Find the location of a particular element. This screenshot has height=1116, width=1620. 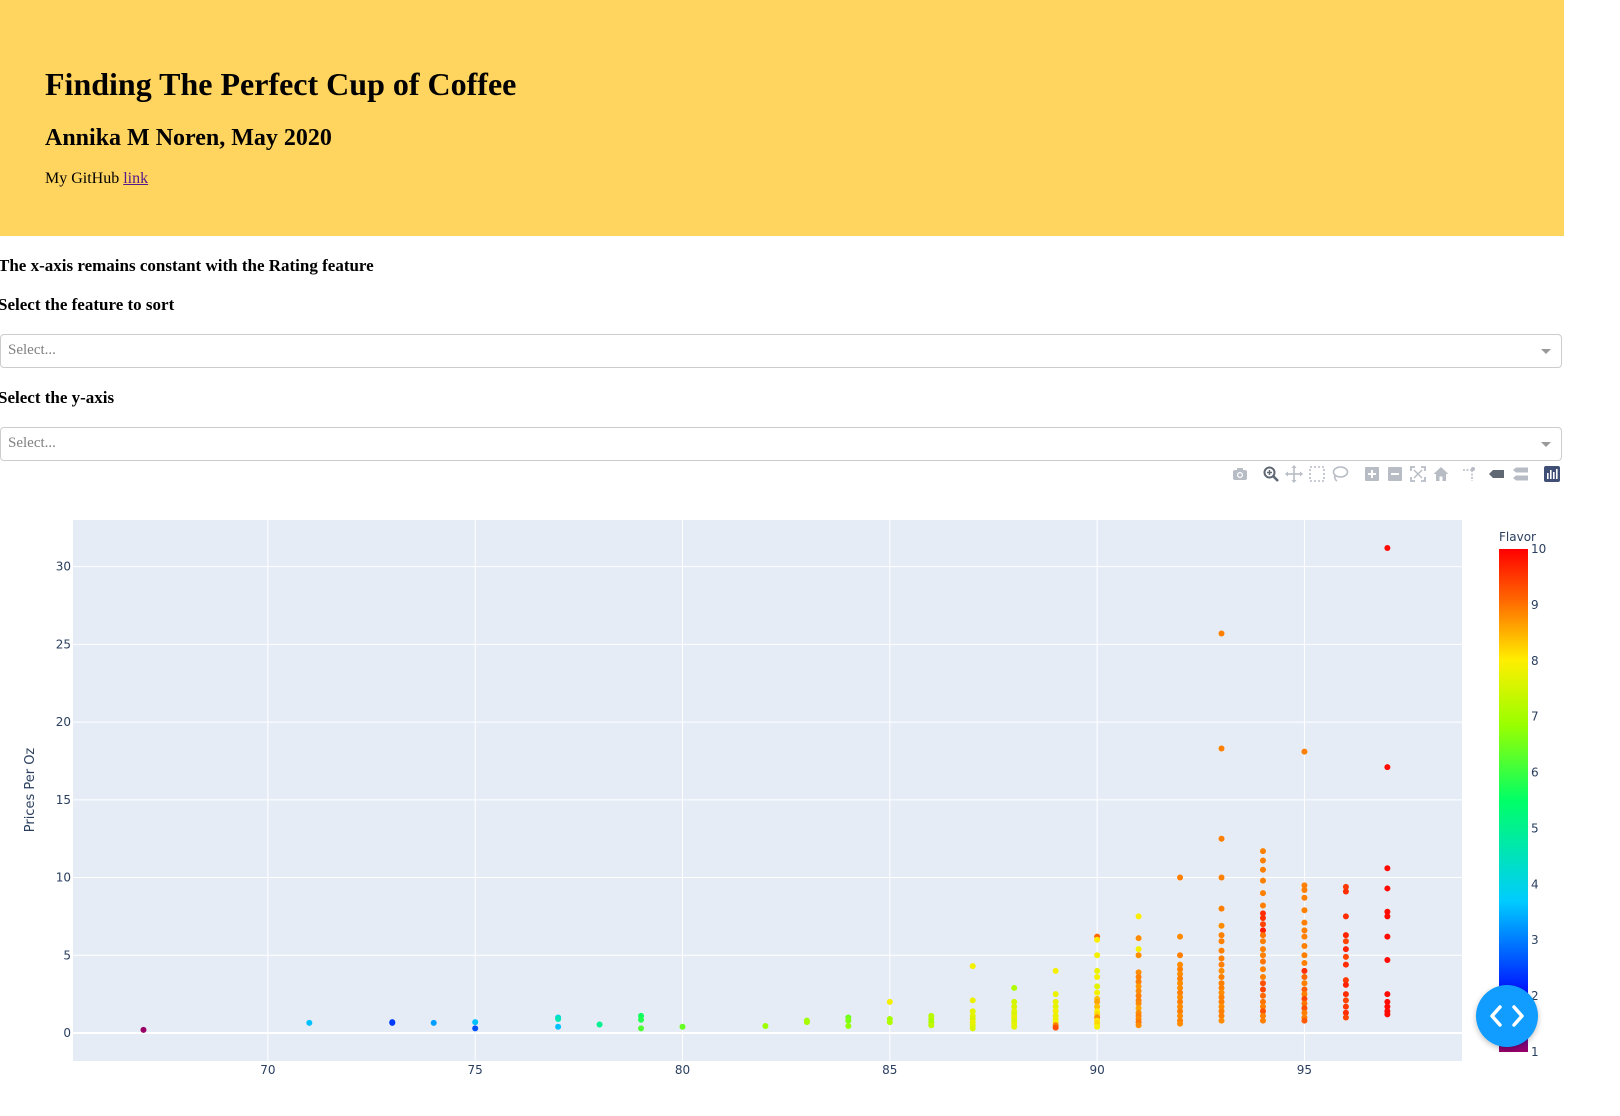

y-tick-label: 0 is located at coordinates (67, 1033).